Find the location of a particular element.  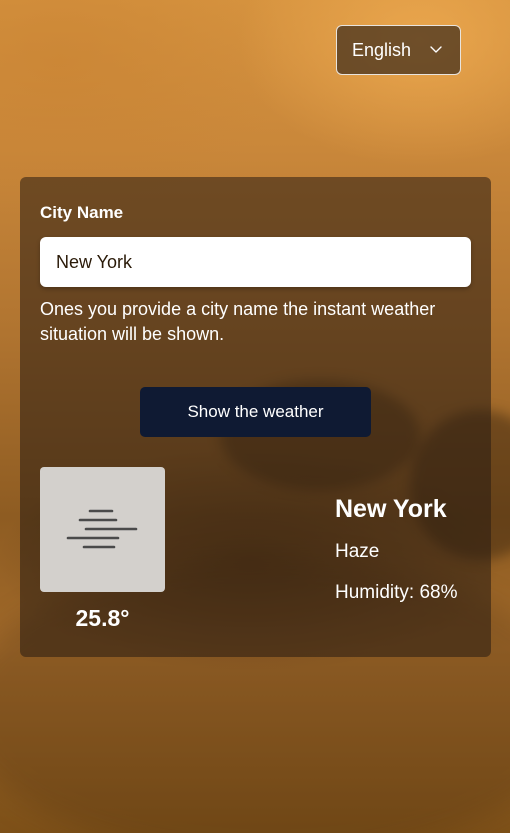

temperature-value: 25.8° is located at coordinates (102, 618).